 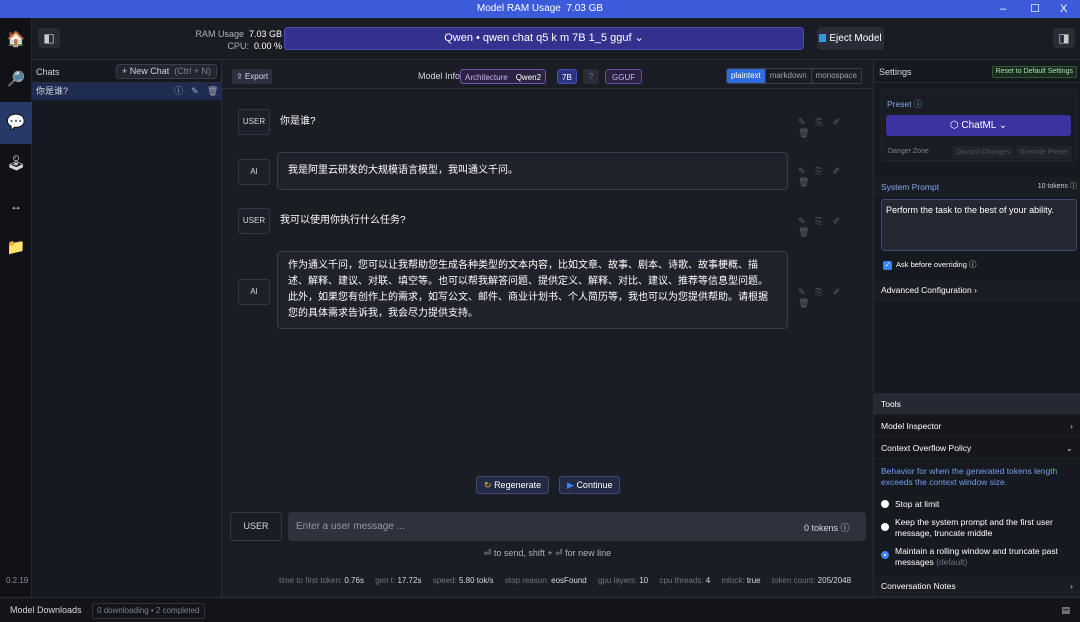 I want to click on ram-value: 7.03 GB, so click(x=265, y=34).